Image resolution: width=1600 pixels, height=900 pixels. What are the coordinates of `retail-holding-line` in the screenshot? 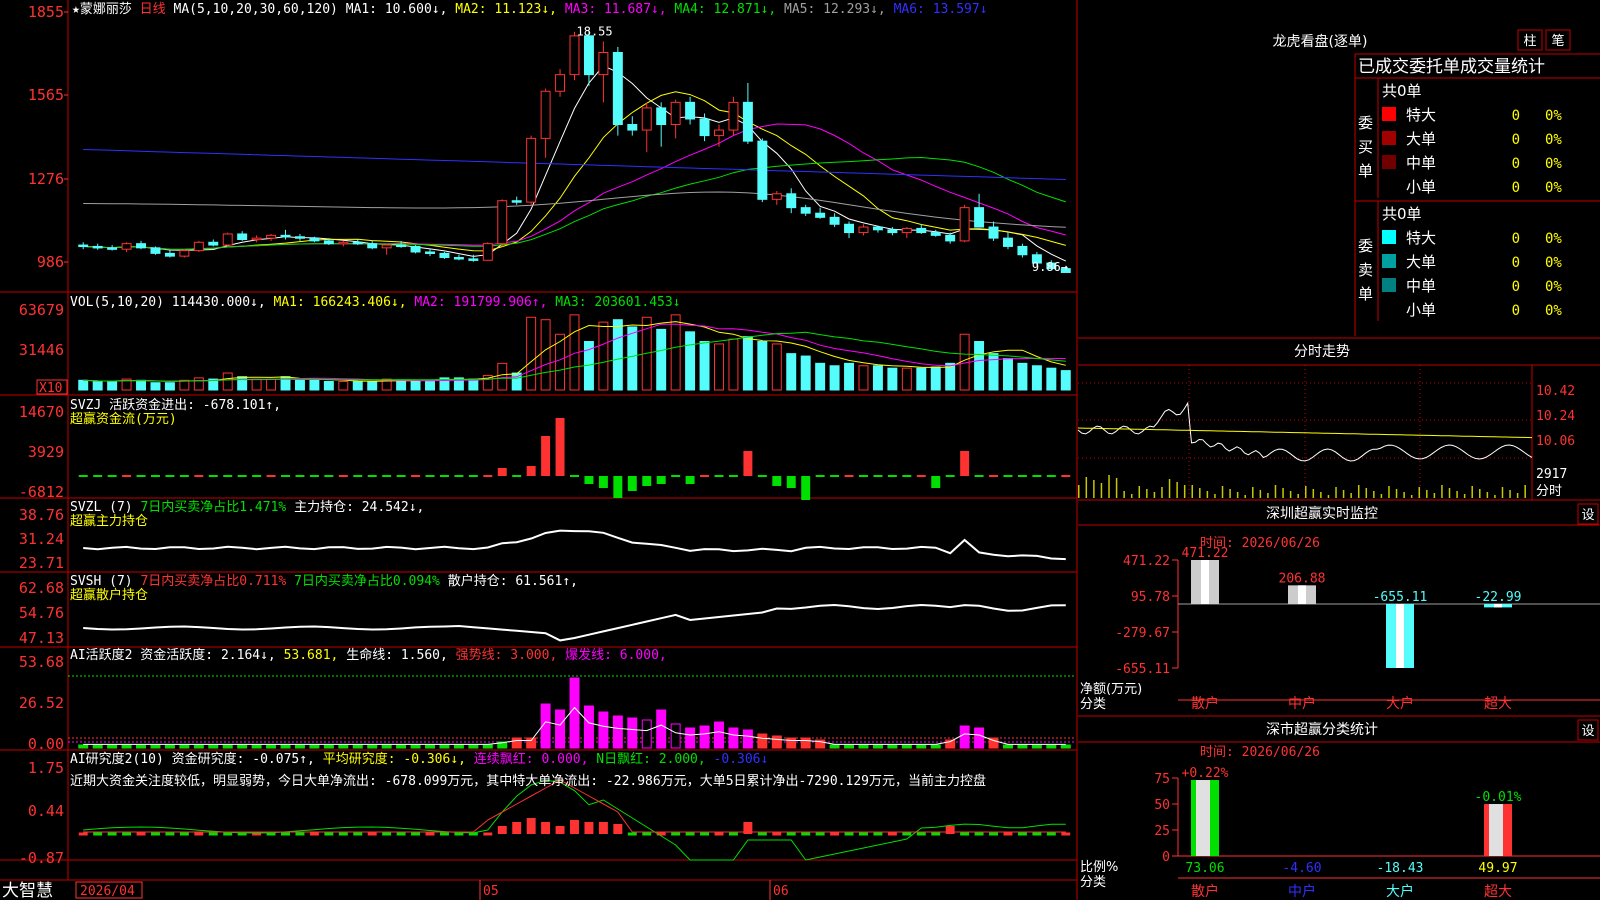 It's located at (574, 622).